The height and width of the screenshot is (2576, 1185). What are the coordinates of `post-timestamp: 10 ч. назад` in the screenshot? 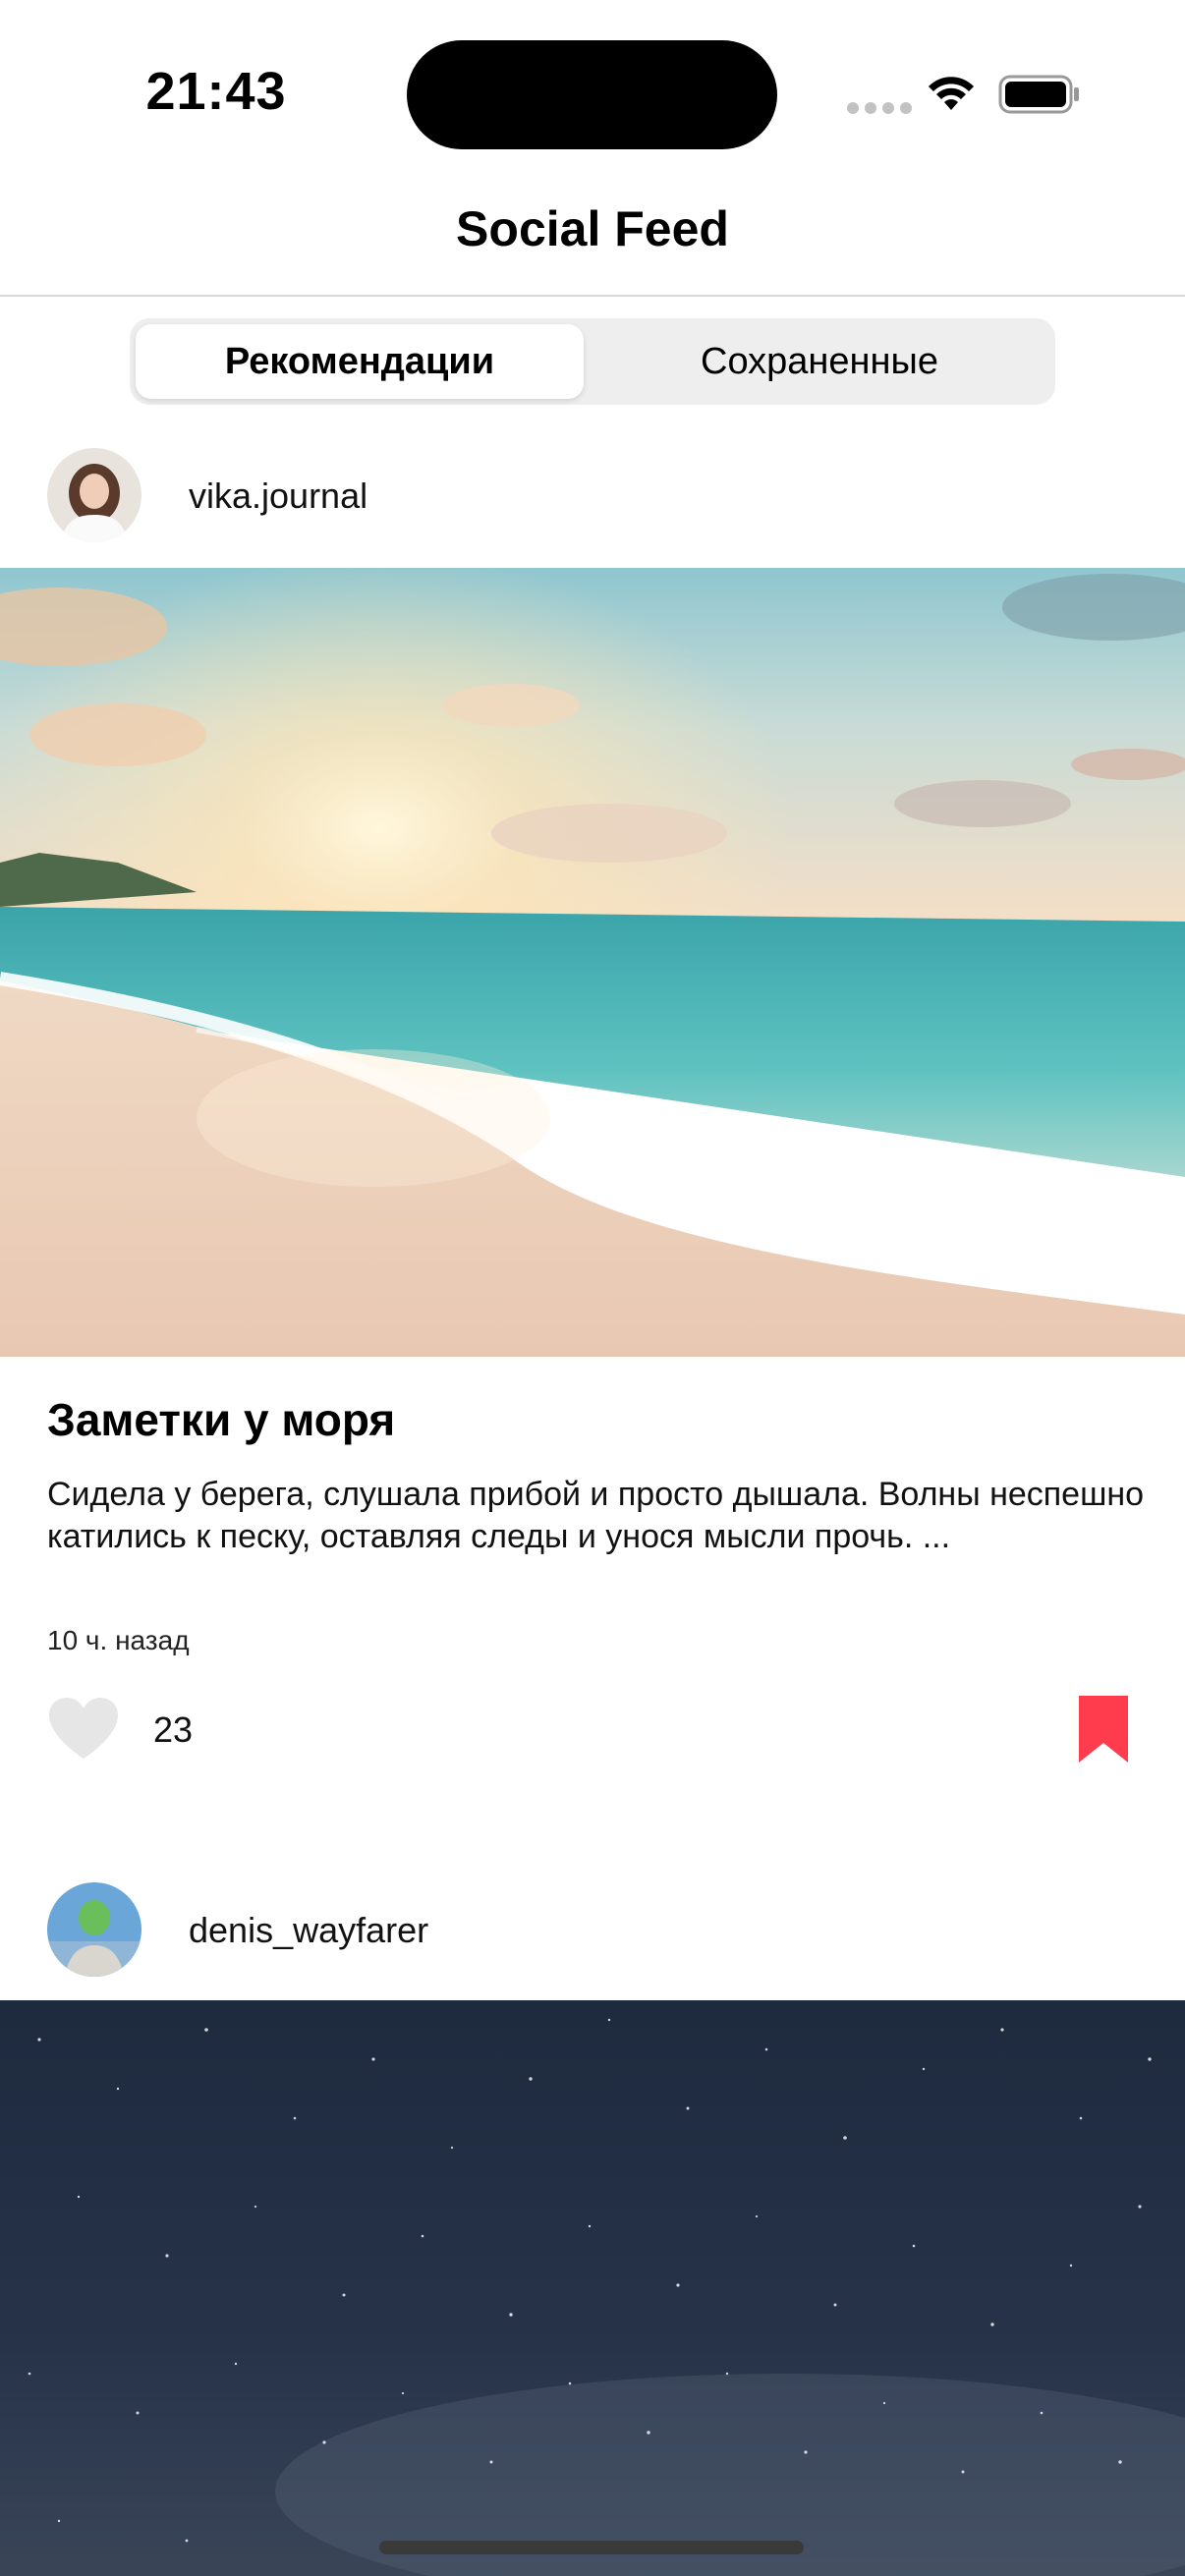 It's located at (119, 1640).